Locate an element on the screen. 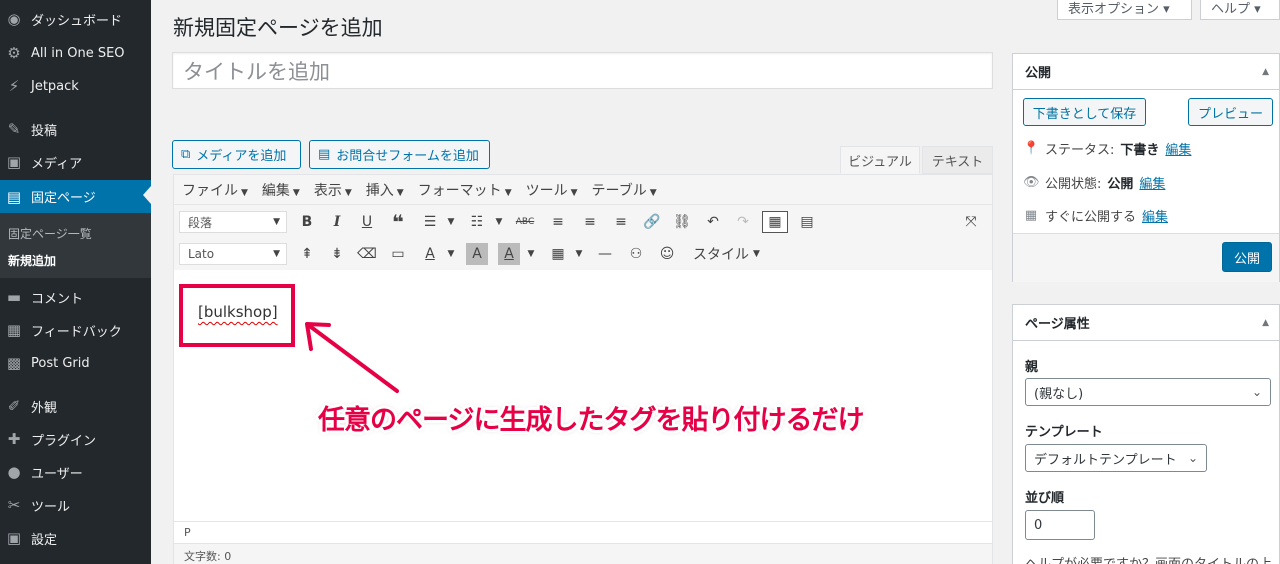  media-icon: ▣ is located at coordinates (14, 162).